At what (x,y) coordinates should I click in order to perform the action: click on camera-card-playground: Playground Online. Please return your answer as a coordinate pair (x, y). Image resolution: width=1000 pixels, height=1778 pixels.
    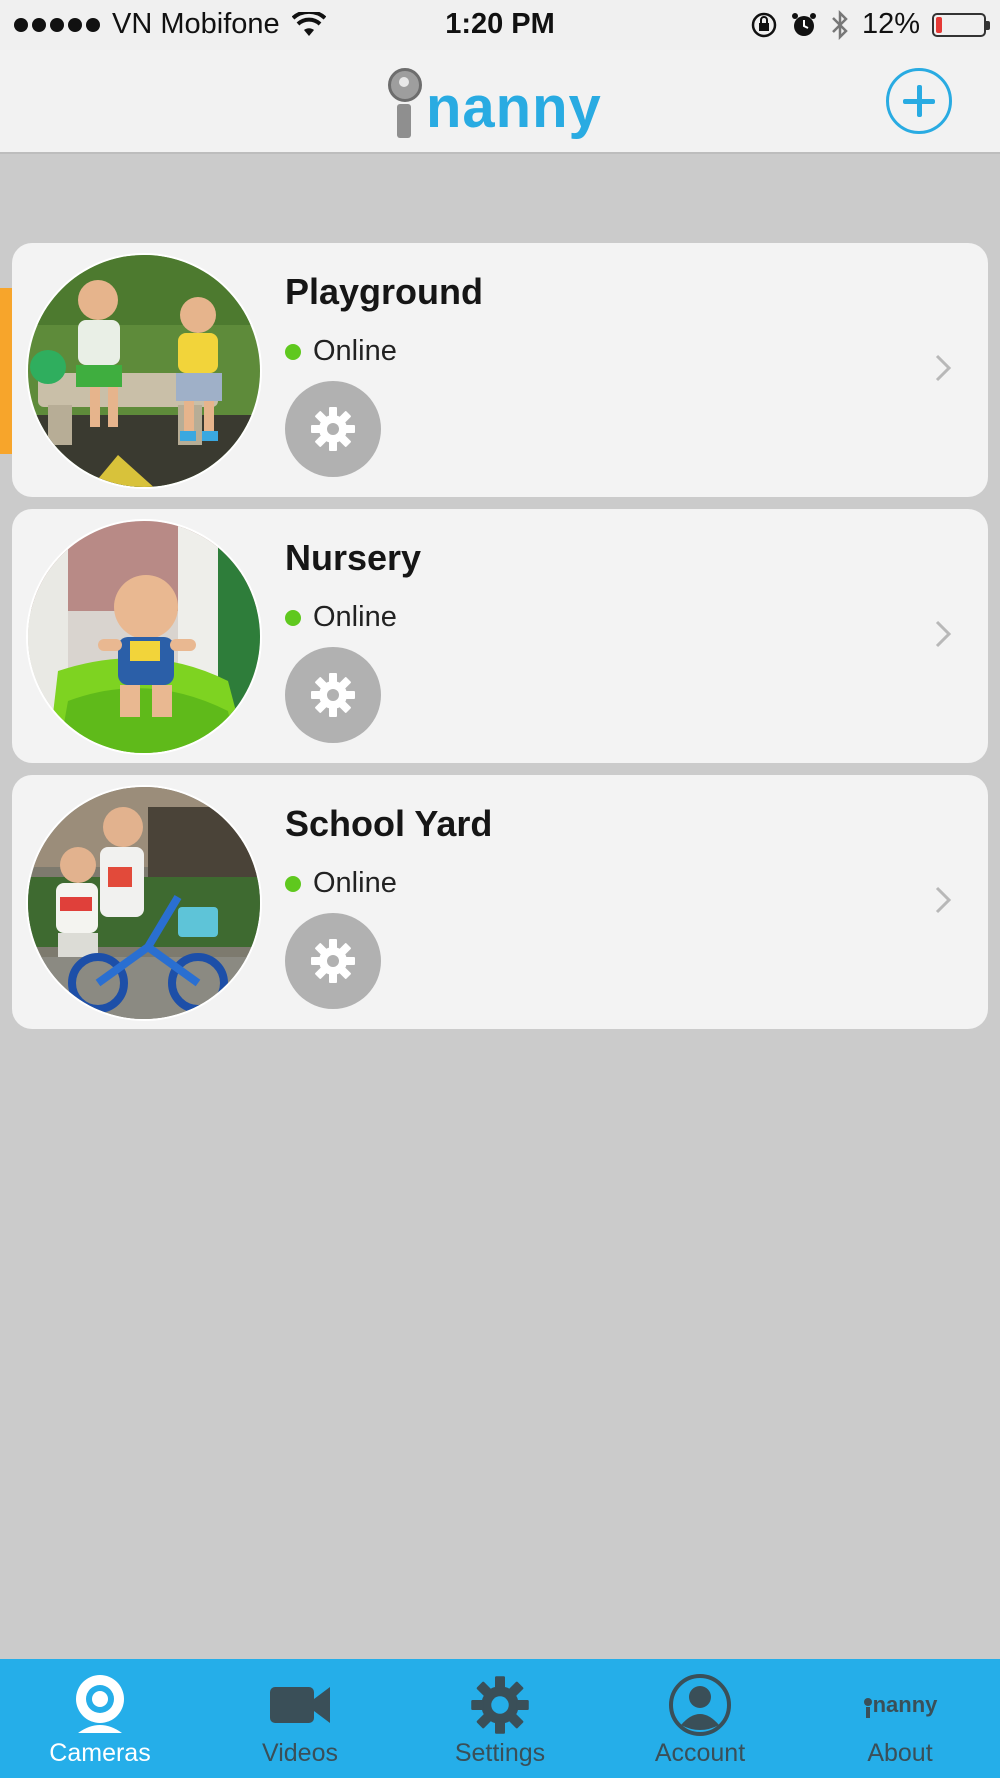
    Looking at the image, I should click on (500, 370).